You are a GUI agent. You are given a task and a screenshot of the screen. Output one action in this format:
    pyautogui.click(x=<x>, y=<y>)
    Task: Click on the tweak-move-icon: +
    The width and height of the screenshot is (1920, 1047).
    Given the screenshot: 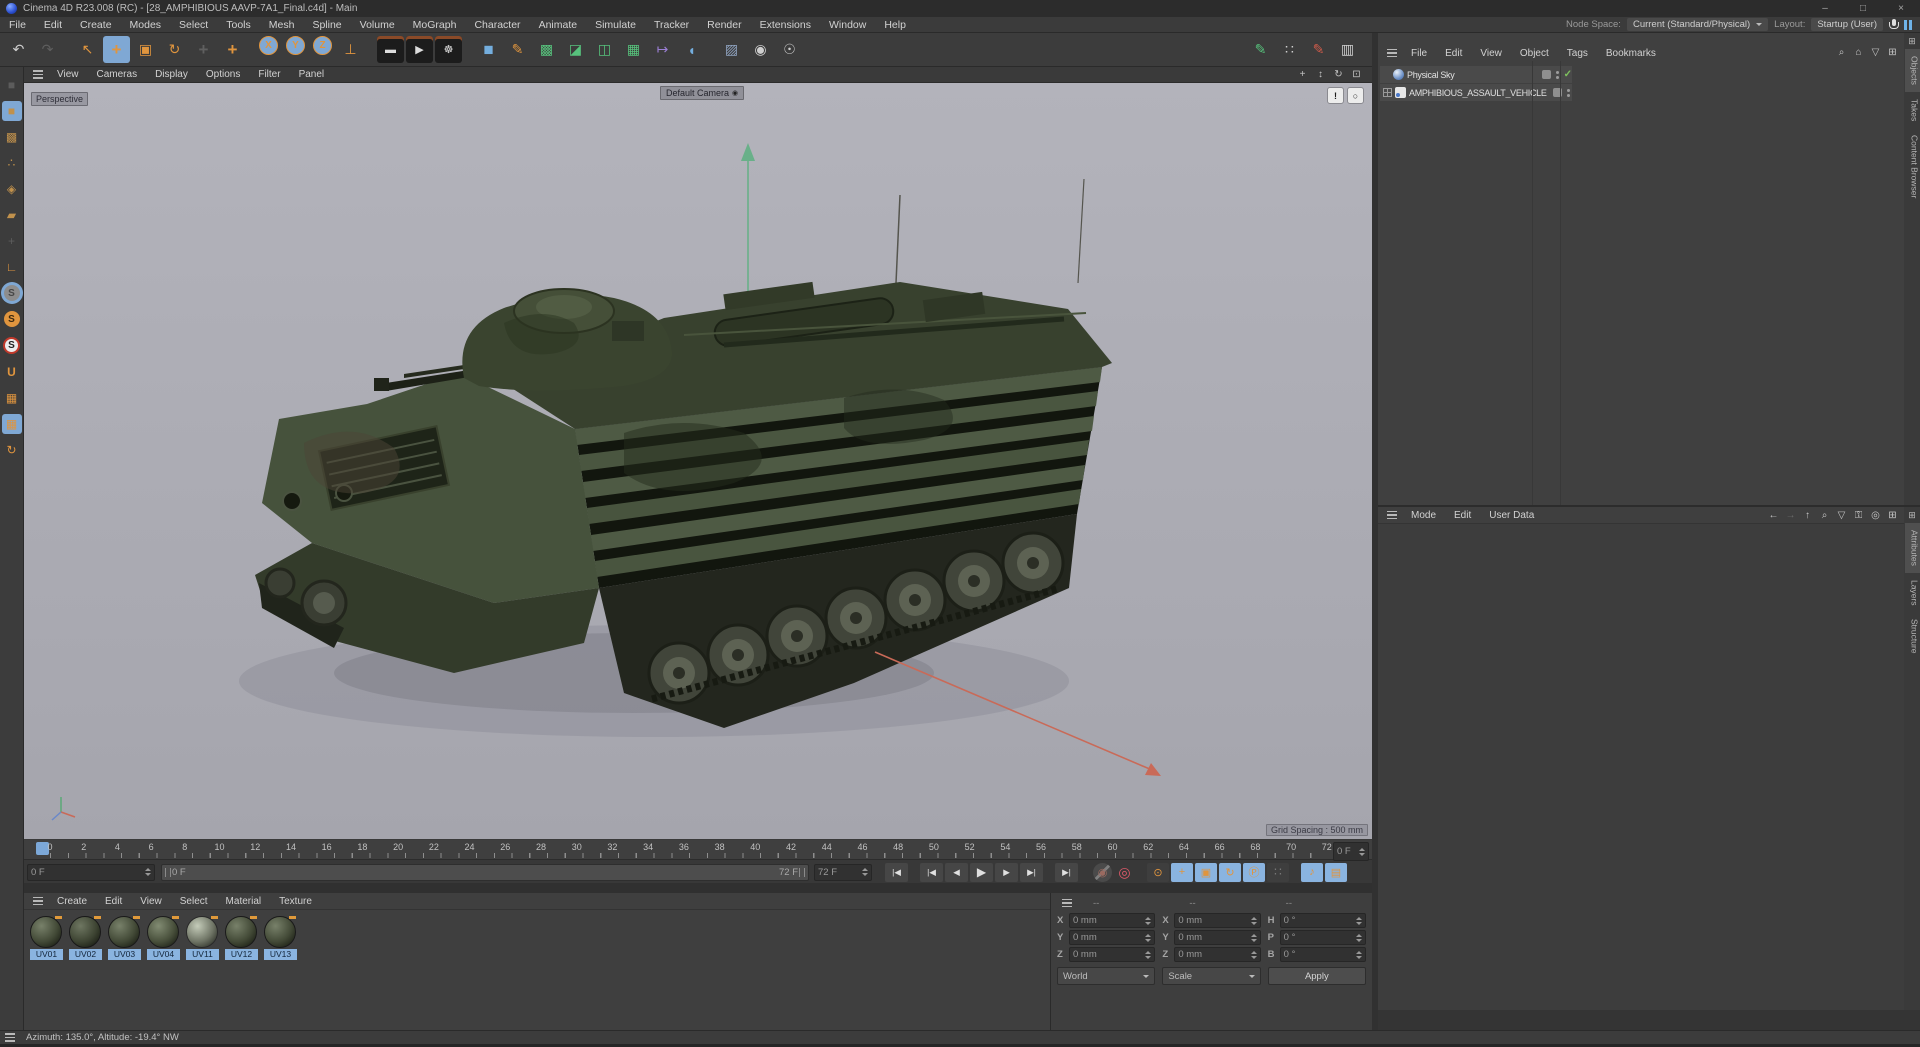 What is the action you would take?
    pyautogui.click(x=232, y=49)
    